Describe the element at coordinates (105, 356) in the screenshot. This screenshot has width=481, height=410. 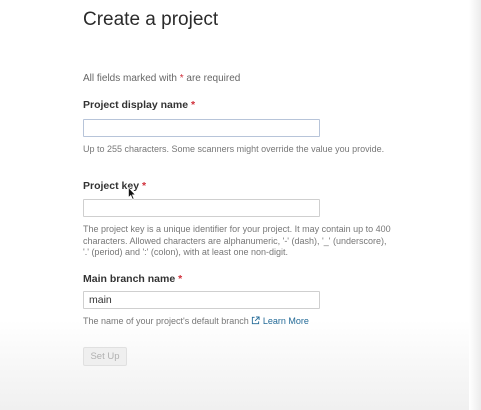
I see `setup-button: Set Up` at that location.